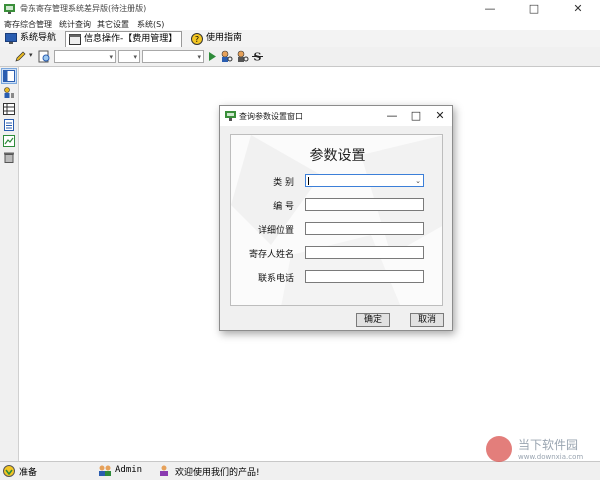 This screenshot has width=600, height=480. I want to click on close-button: ✕, so click(578, 9).